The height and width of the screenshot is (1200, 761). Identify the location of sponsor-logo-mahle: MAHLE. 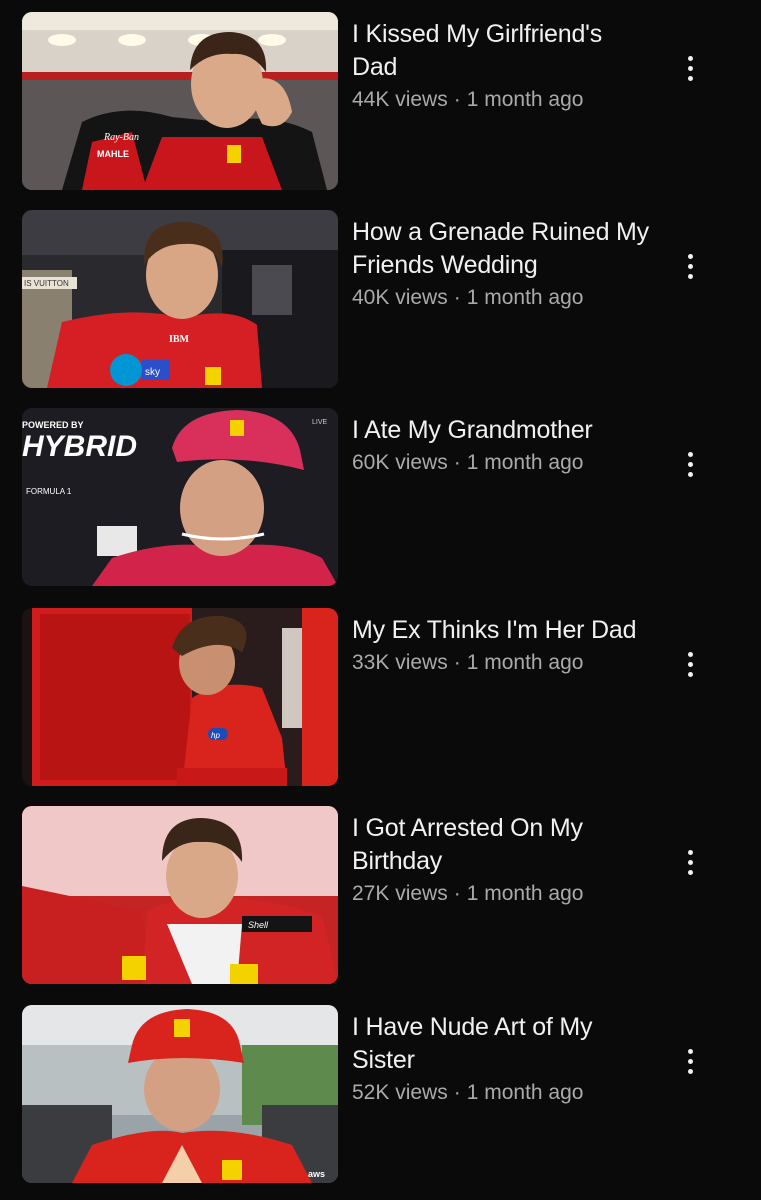
(113, 154).